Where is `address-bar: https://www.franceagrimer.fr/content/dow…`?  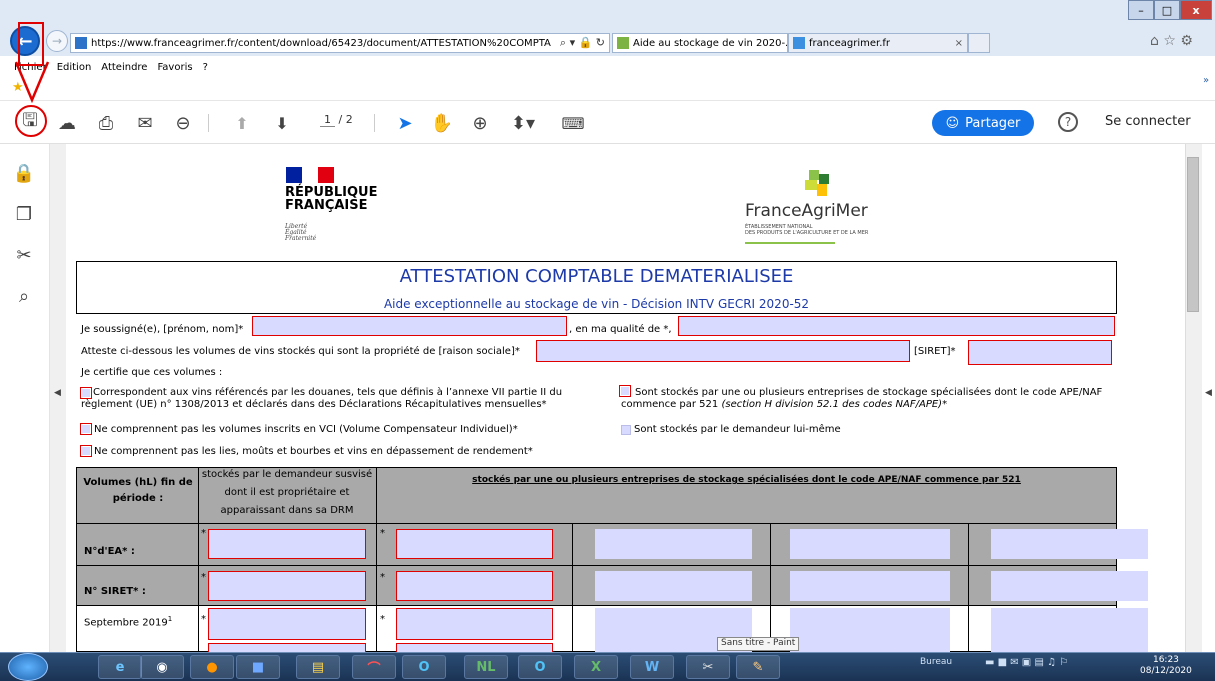
address-bar: https://www.franceagrimer.fr/content/dow… is located at coordinates (340, 43).